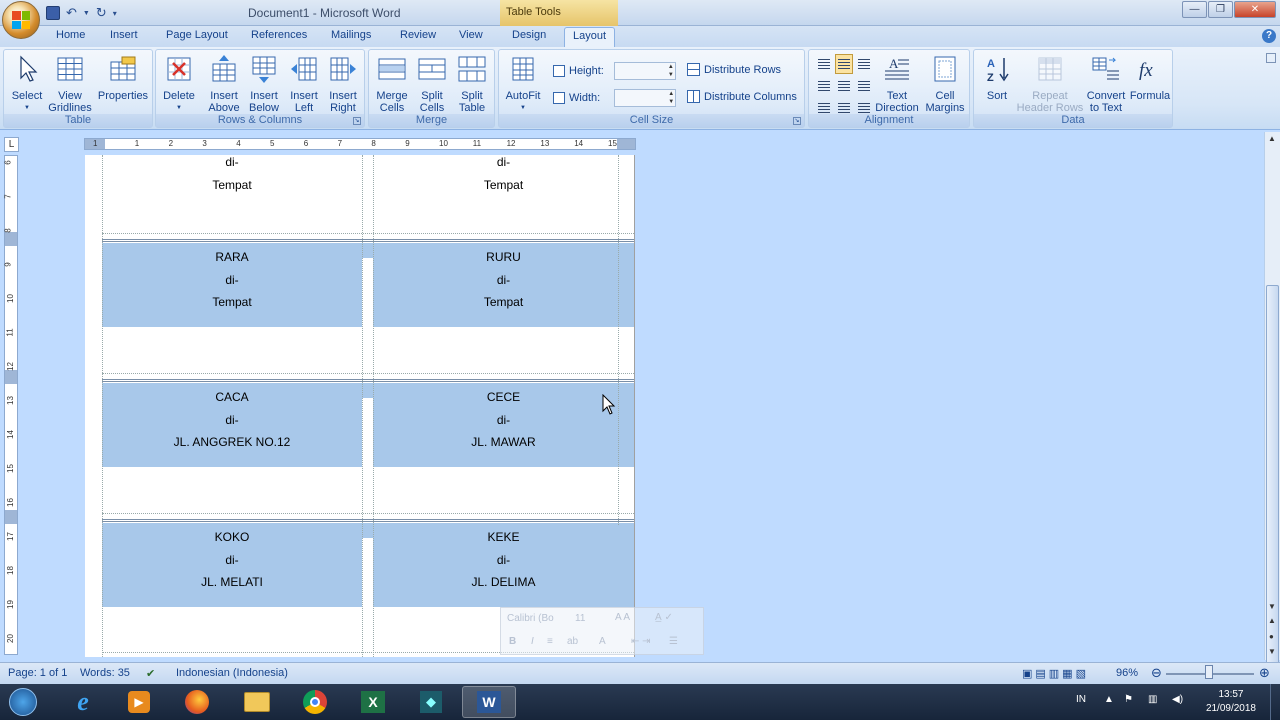 The height and width of the screenshot is (720, 1280). Describe the element at coordinates (1275, 702) in the screenshot. I see `show-desktop-button` at that location.